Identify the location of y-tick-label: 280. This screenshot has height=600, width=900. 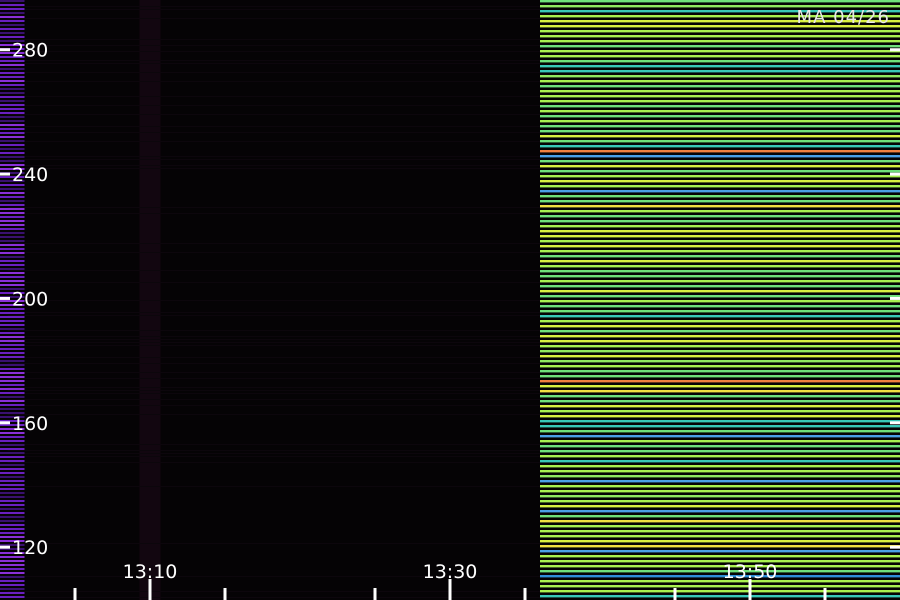
(30, 51).